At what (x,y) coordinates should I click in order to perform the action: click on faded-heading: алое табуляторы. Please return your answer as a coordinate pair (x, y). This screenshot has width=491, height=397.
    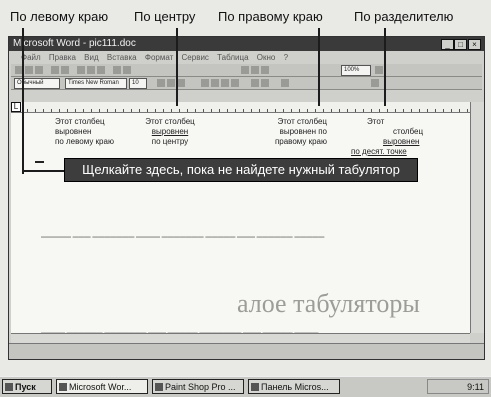
    Looking at the image, I should click on (328, 303).